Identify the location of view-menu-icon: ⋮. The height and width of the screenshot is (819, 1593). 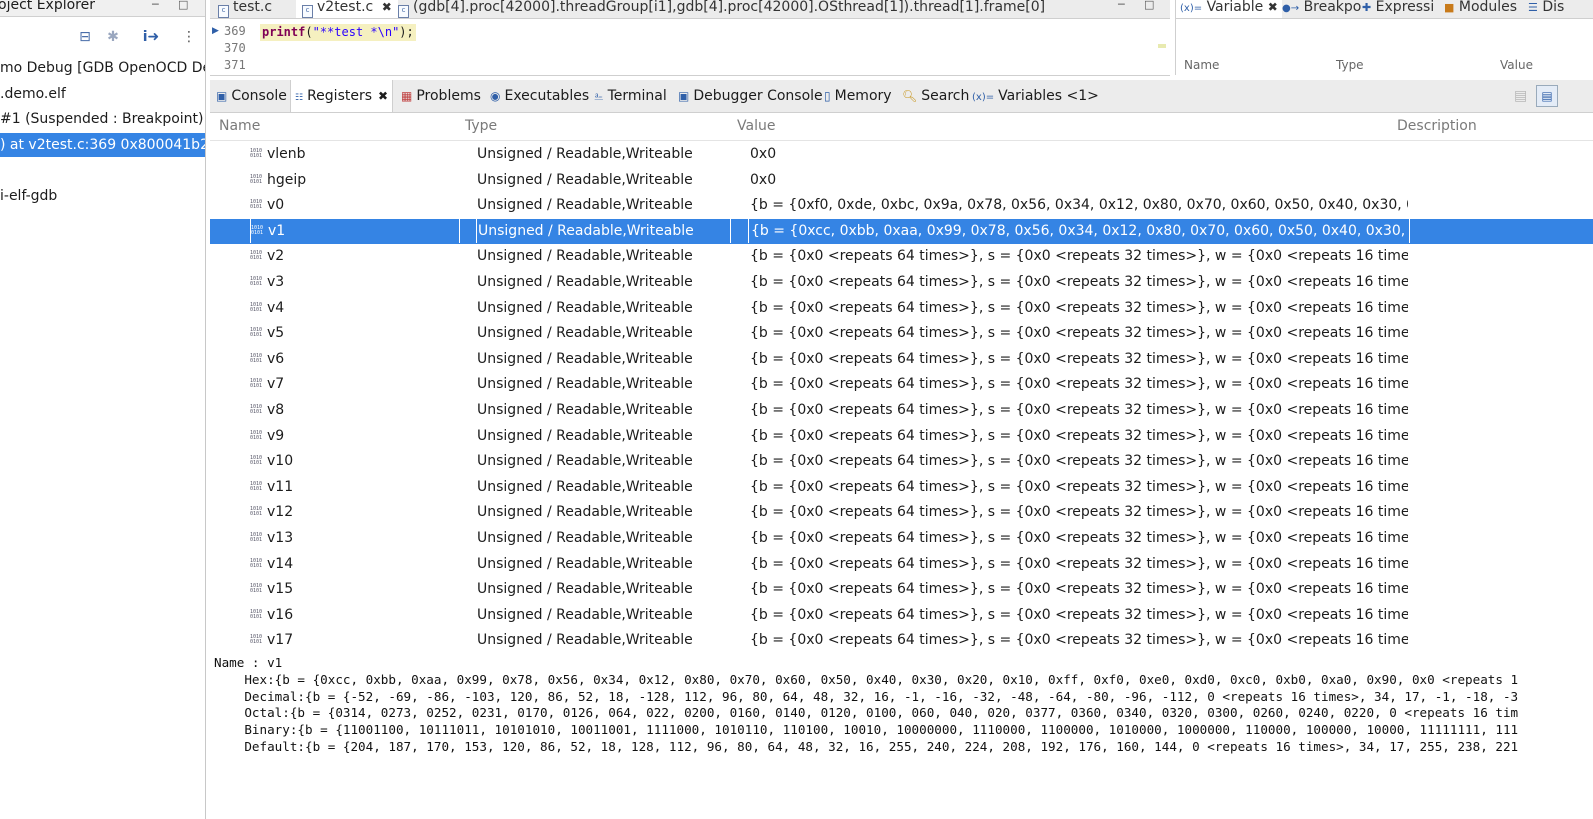
(189, 37).